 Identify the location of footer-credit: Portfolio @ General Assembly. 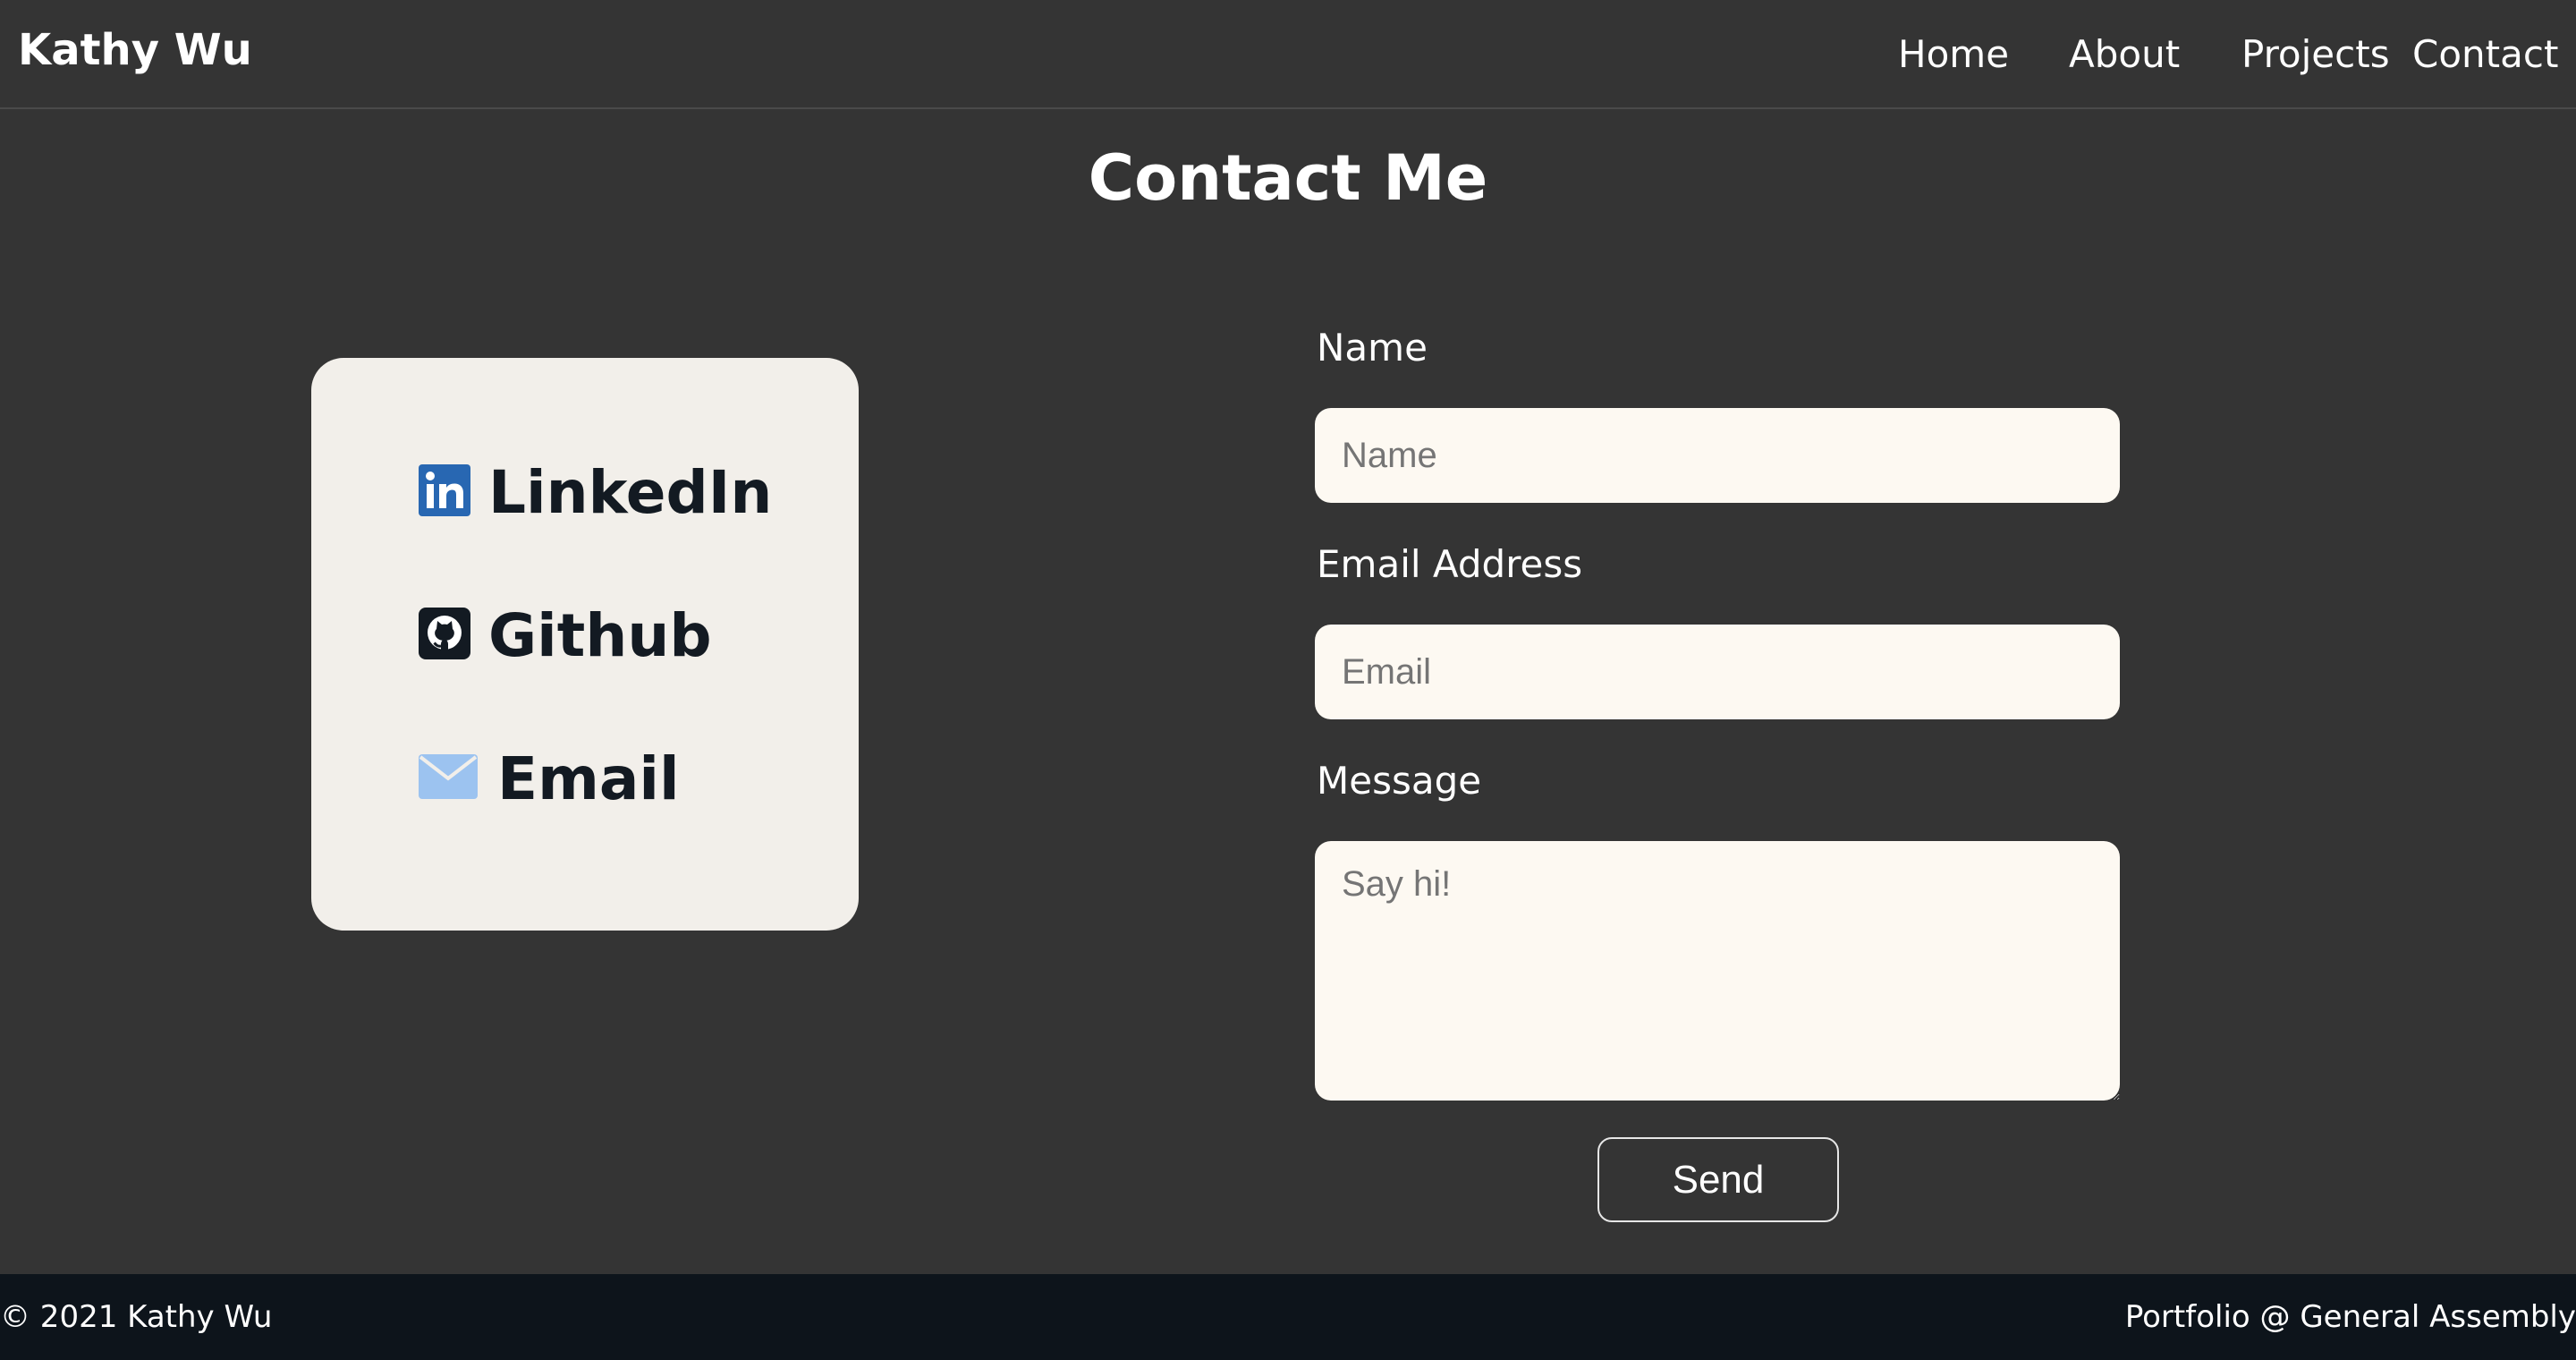
(2350, 1317).